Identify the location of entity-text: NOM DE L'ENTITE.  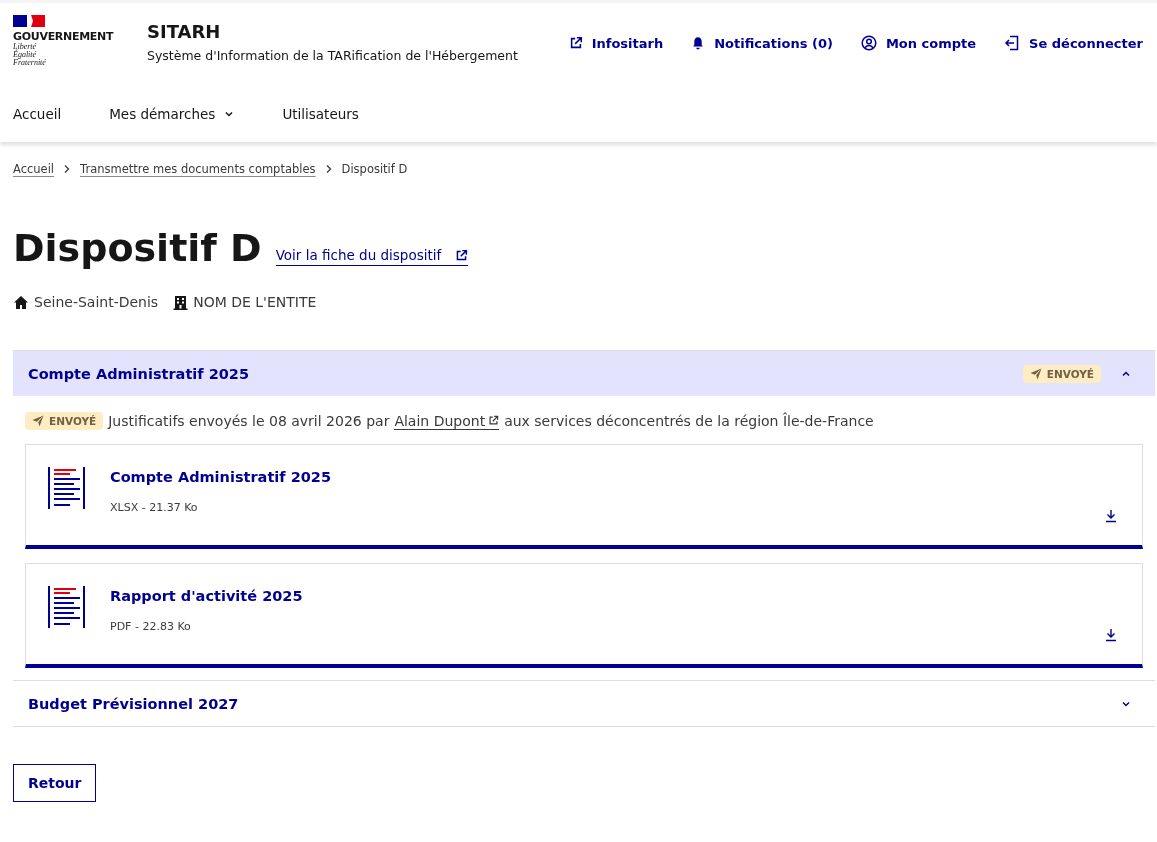
(255, 302).